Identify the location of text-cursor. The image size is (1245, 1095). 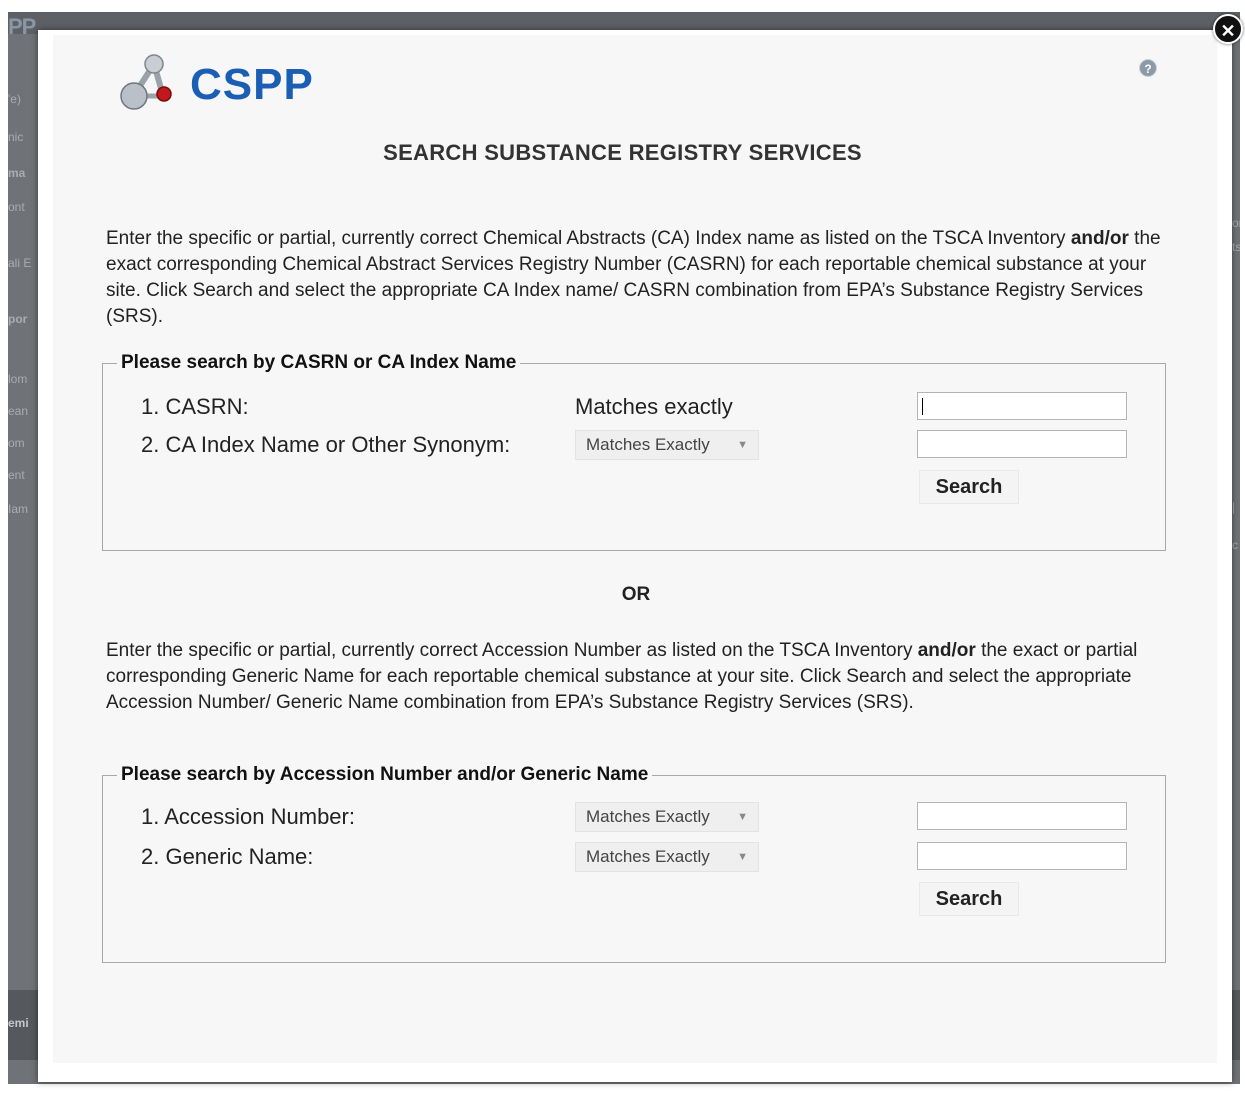
(922, 406).